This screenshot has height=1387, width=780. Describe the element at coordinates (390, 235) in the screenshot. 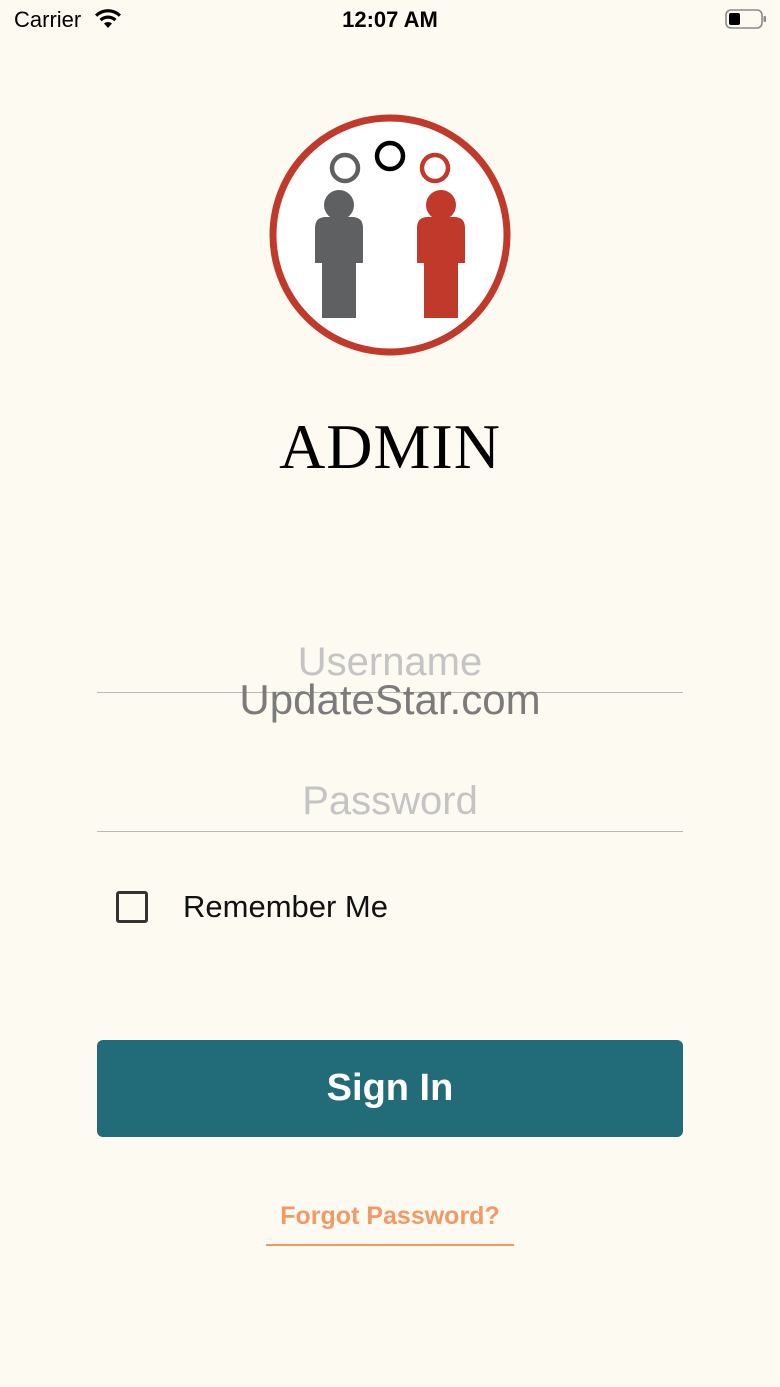

I see `admin-logo-icon` at that location.